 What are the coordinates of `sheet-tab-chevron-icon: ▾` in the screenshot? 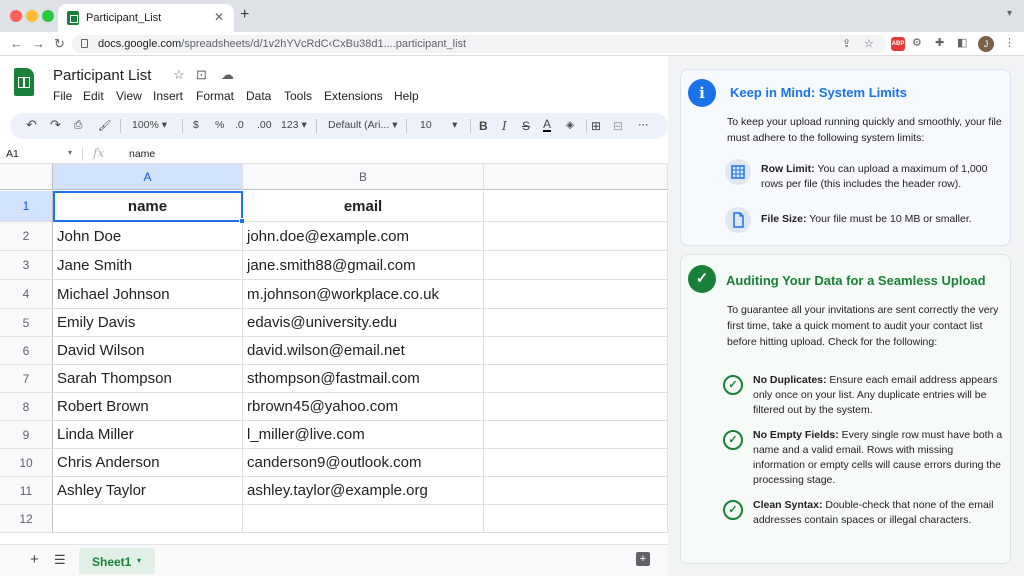 It's located at (139, 560).